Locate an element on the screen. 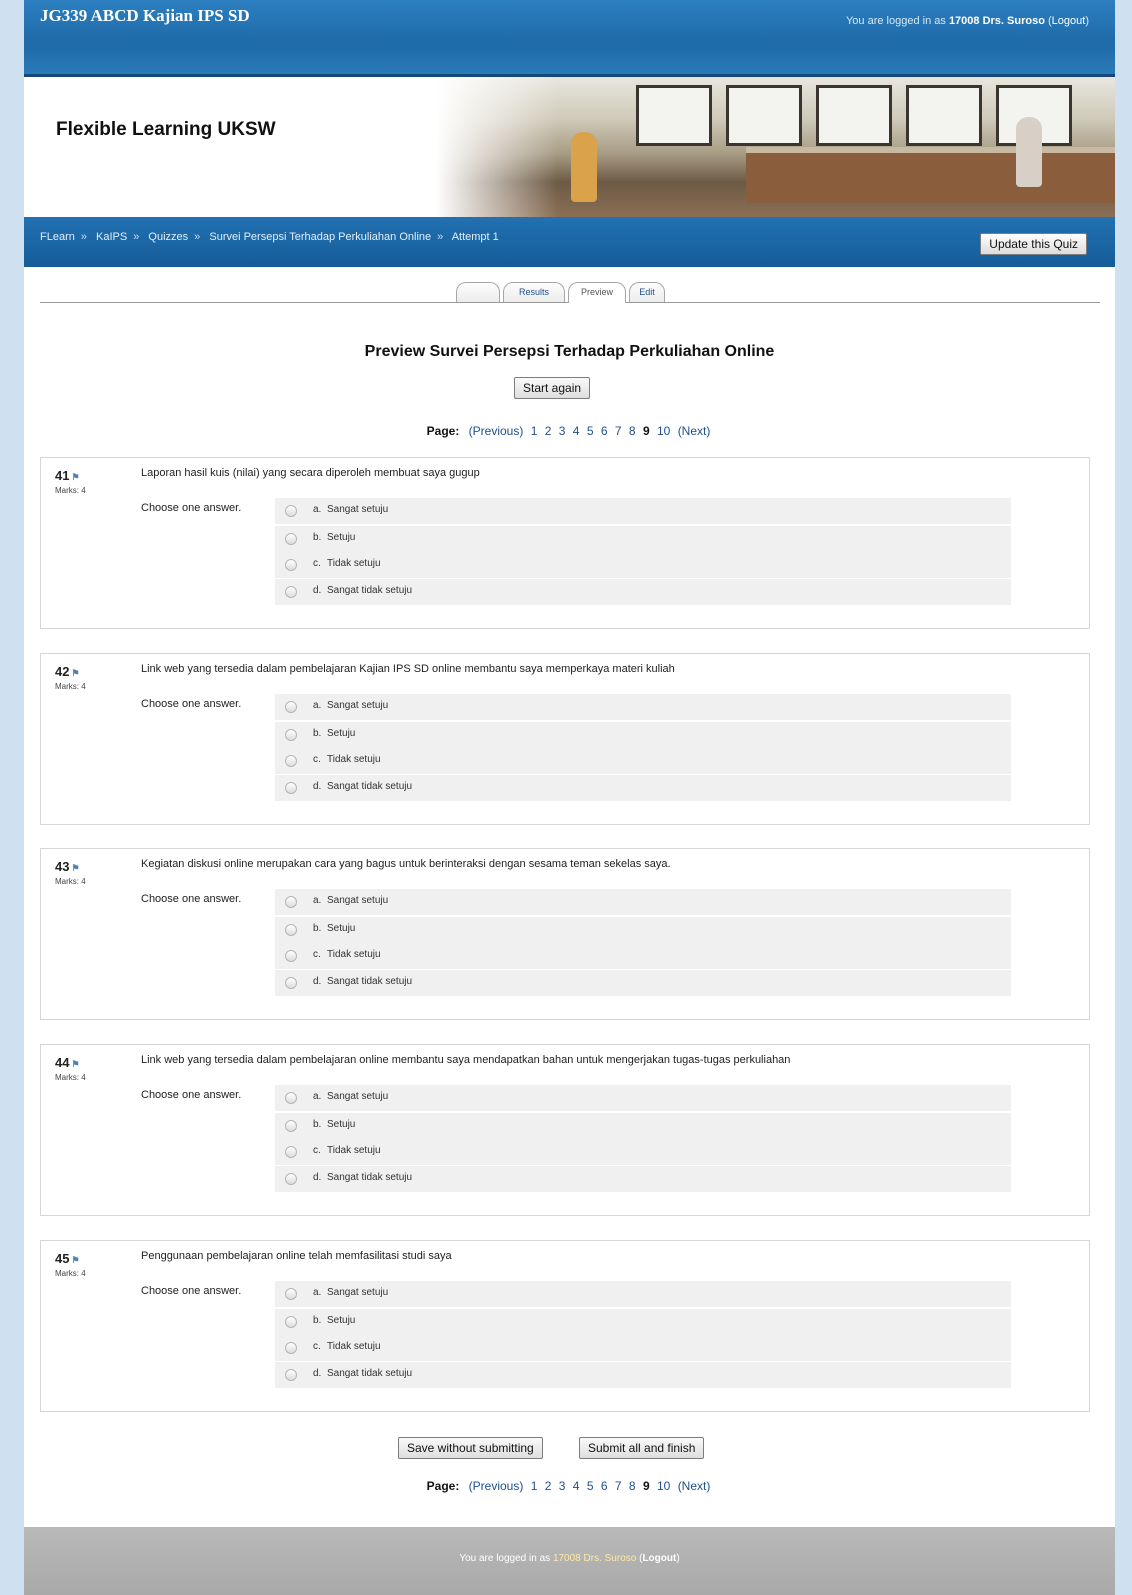 This screenshot has height=1595, width=1132. breadcrumb-item: KaIPS is located at coordinates (111, 237).